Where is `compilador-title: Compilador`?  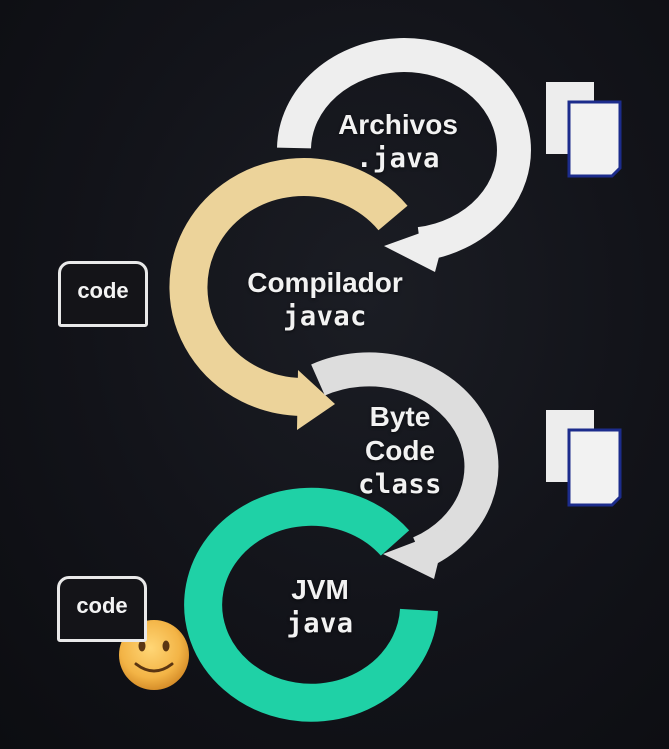
compilador-title: Compilador is located at coordinates (325, 282).